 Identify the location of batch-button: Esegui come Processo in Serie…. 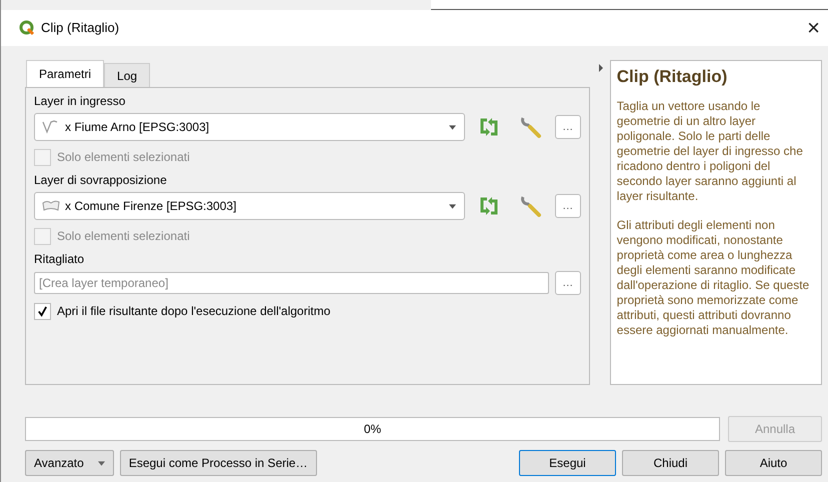
(218, 463).